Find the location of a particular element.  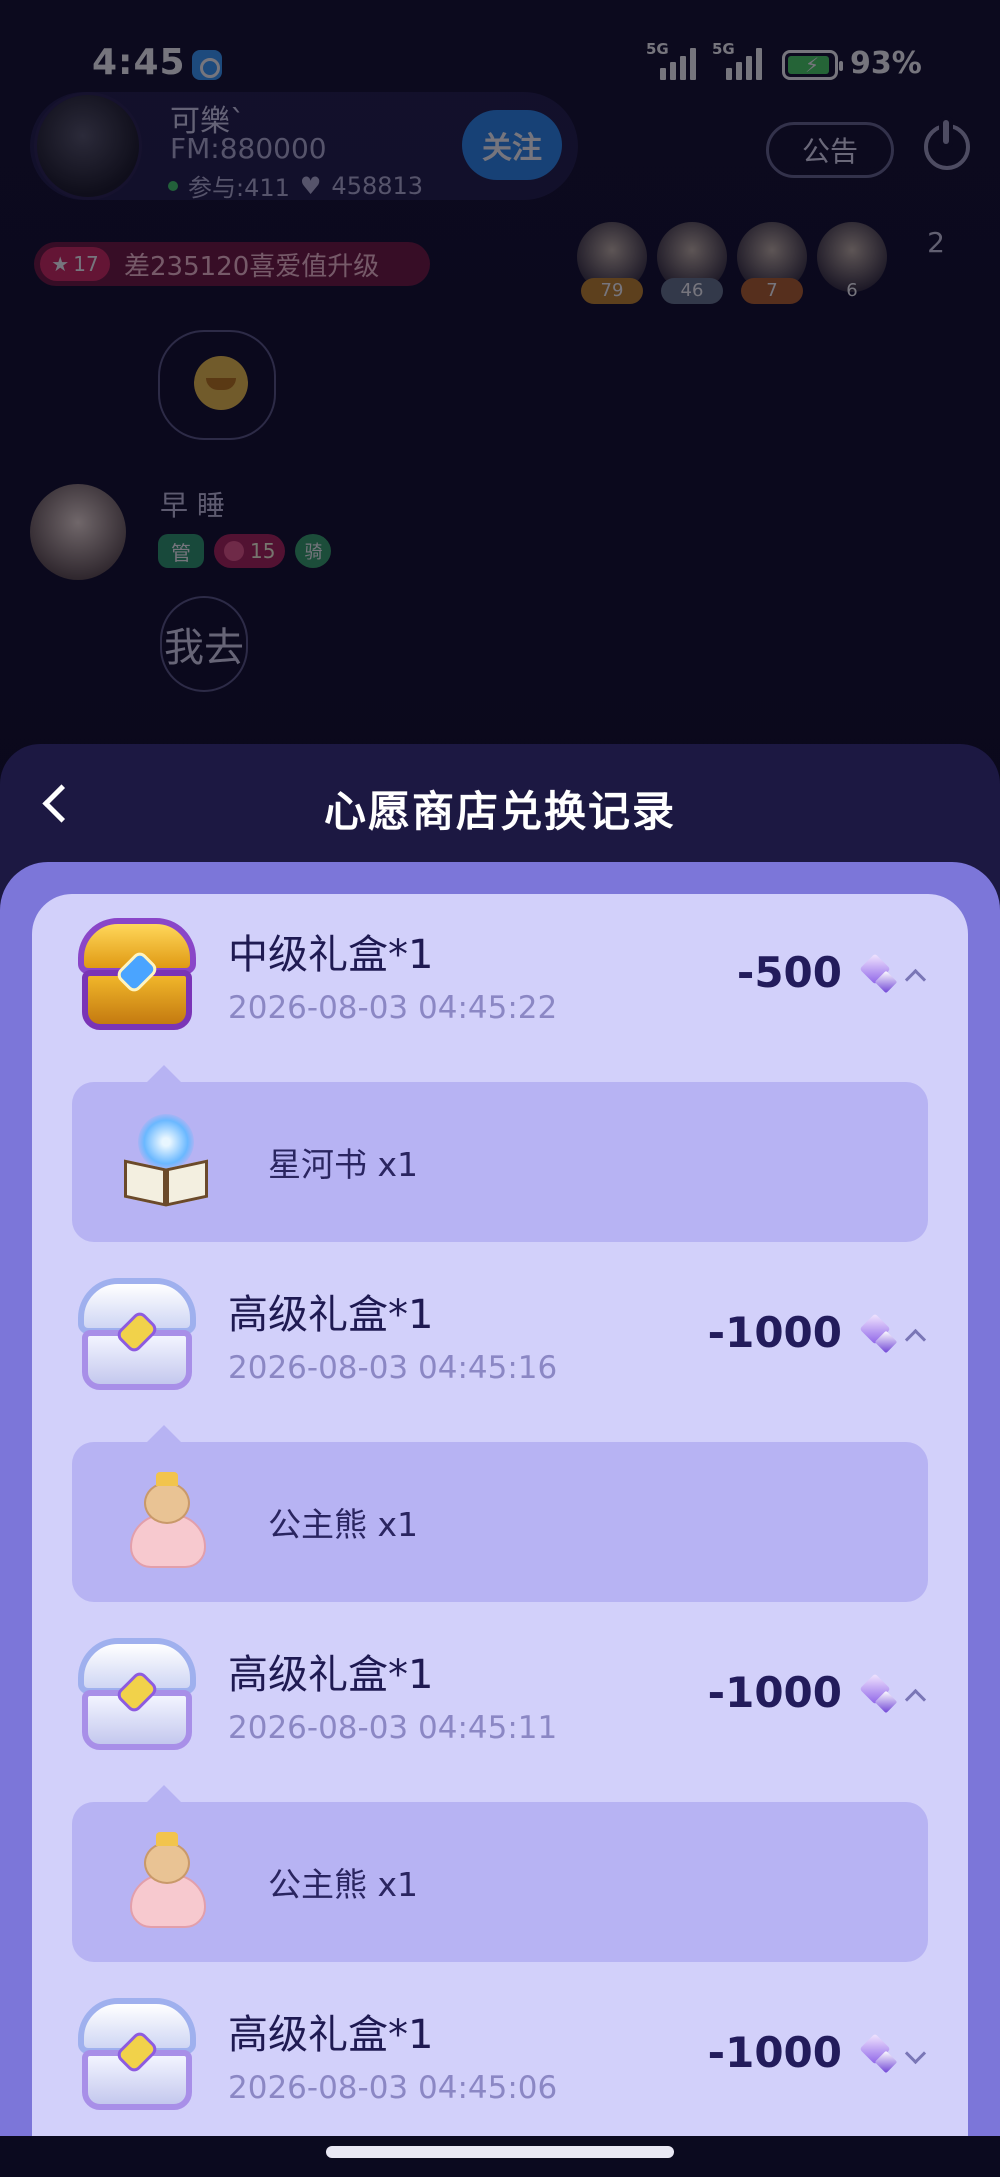

battery-icon: ⚡ is located at coordinates (812, 65).